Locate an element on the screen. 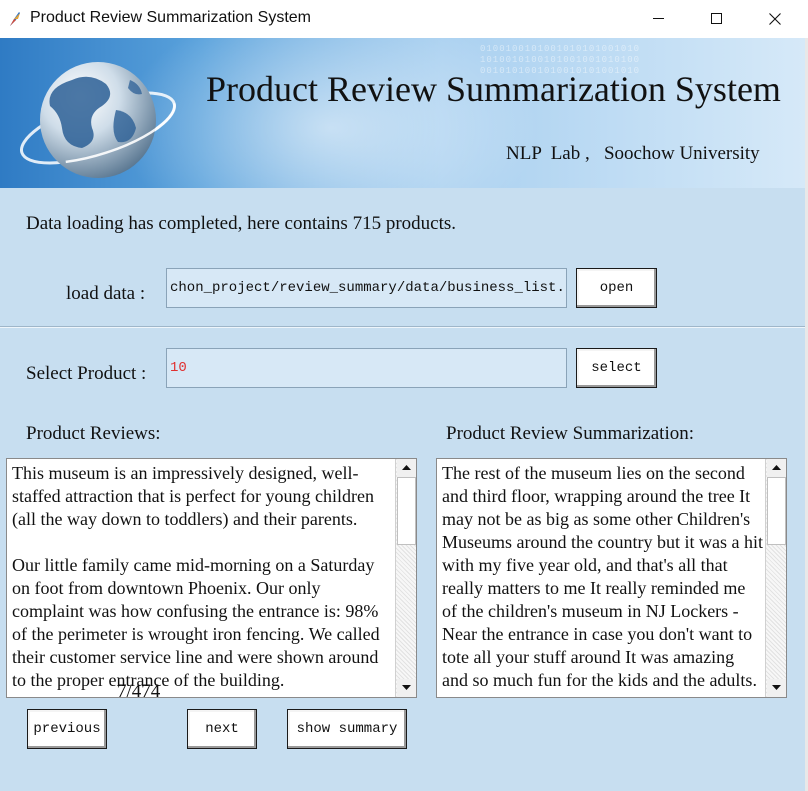  page-indicator: 7/474 is located at coordinates (139, 691).